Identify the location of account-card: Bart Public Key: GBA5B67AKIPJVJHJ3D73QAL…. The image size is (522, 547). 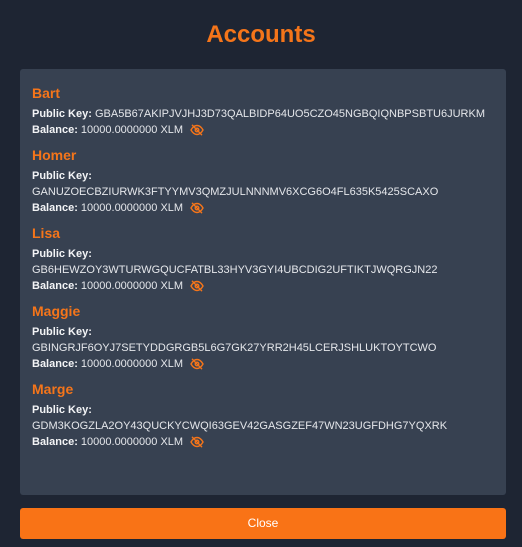
(263, 111).